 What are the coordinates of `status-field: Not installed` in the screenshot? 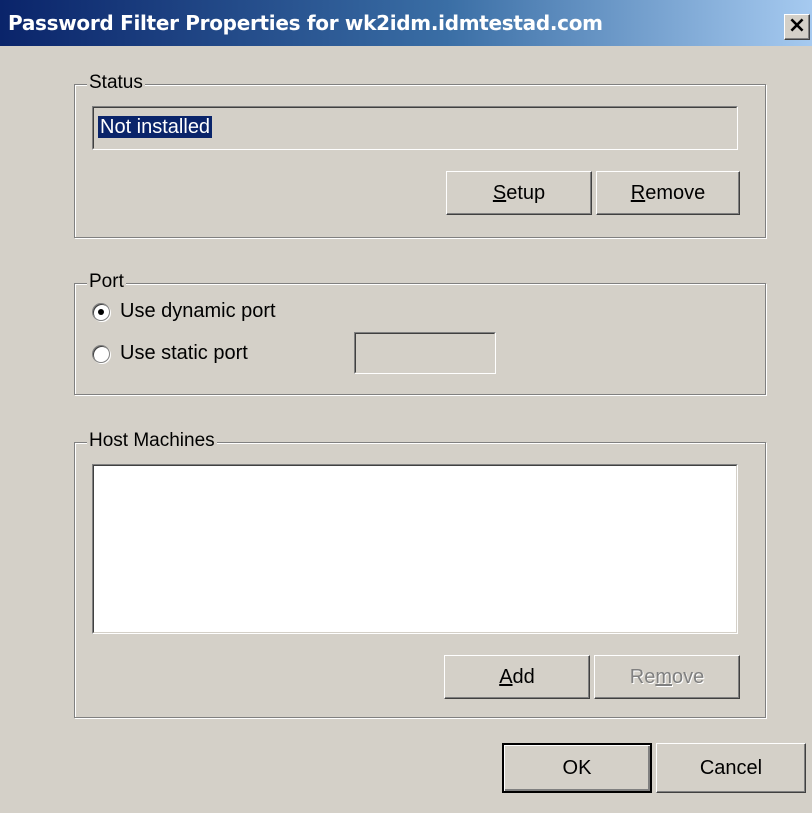 It's located at (415, 128).